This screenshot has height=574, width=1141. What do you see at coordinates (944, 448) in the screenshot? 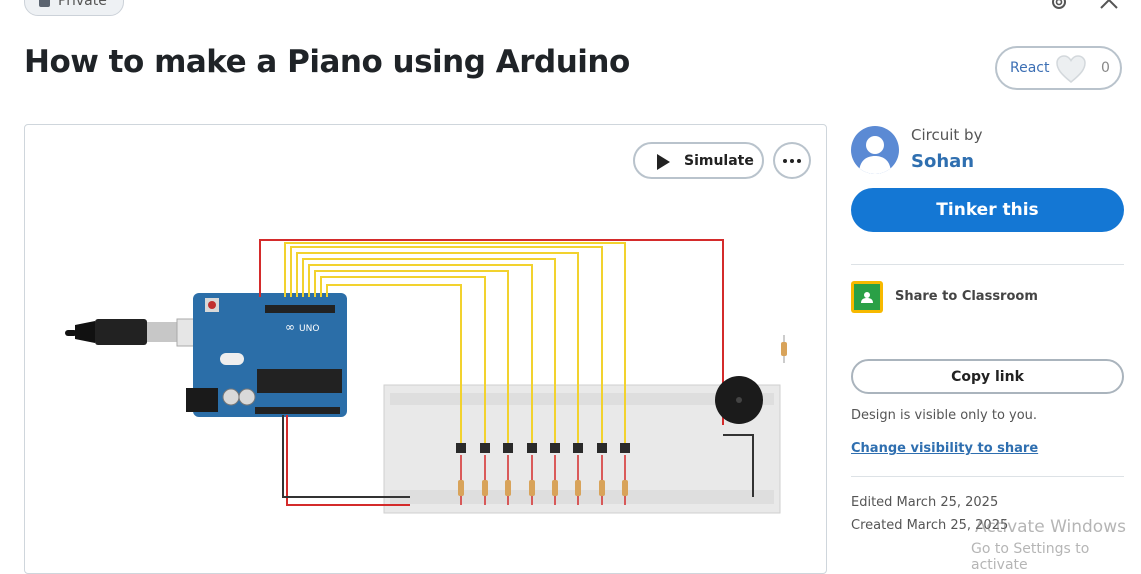
I see `change-visibility-link: Change visibility to share` at bounding box center [944, 448].